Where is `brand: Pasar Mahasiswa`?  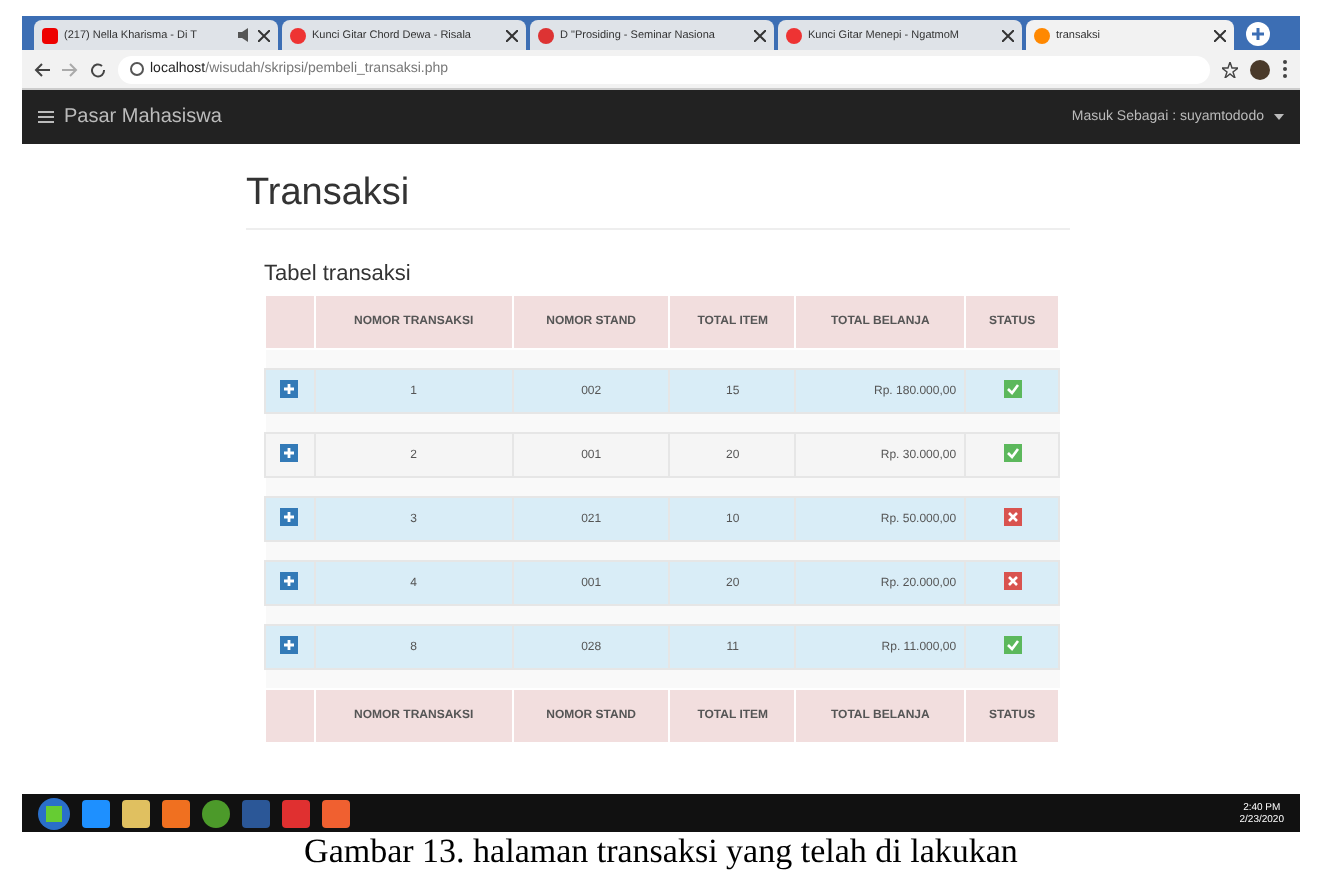
brand: Pasar Mahasiswa is located at coordinates (143, 117).